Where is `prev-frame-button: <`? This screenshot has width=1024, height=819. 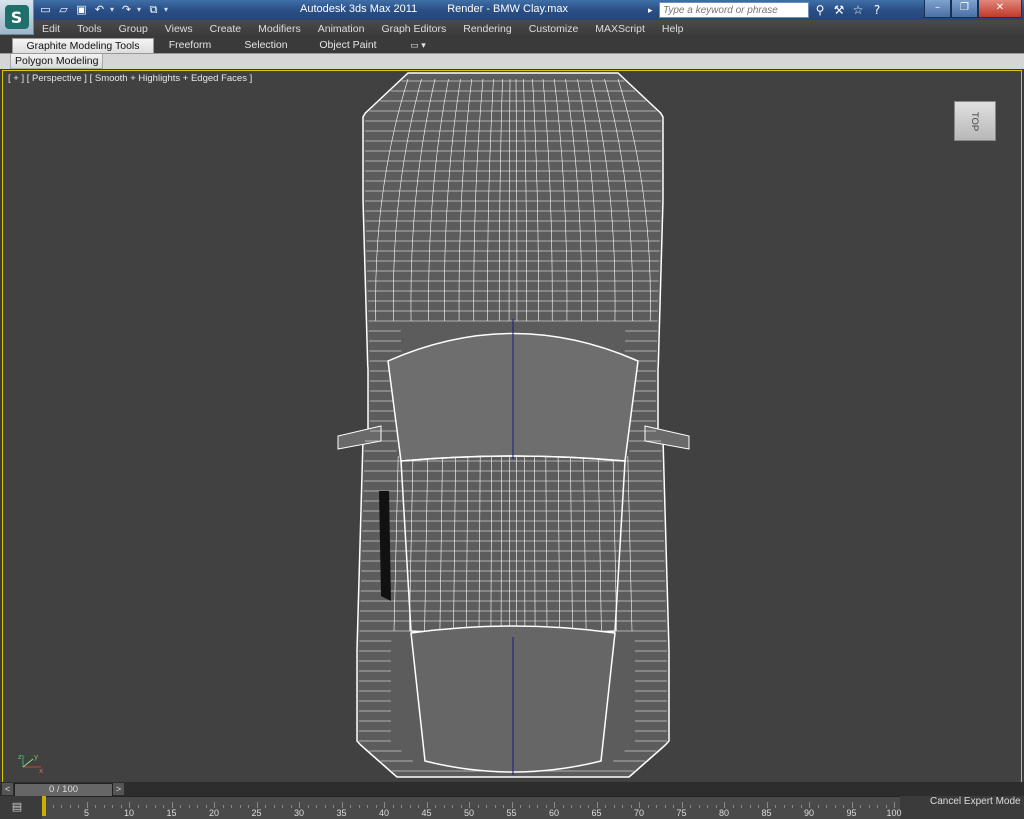 prev-frame-button: < is located at coordinates (7, 789).